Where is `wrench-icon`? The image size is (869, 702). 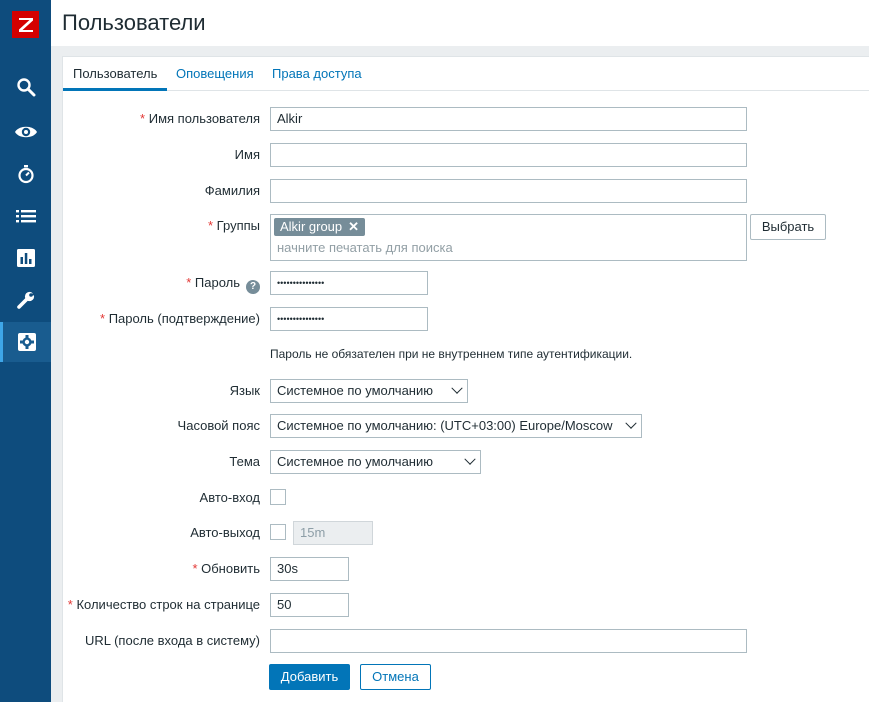
wrench-icon is located at coordinates (25, 300).